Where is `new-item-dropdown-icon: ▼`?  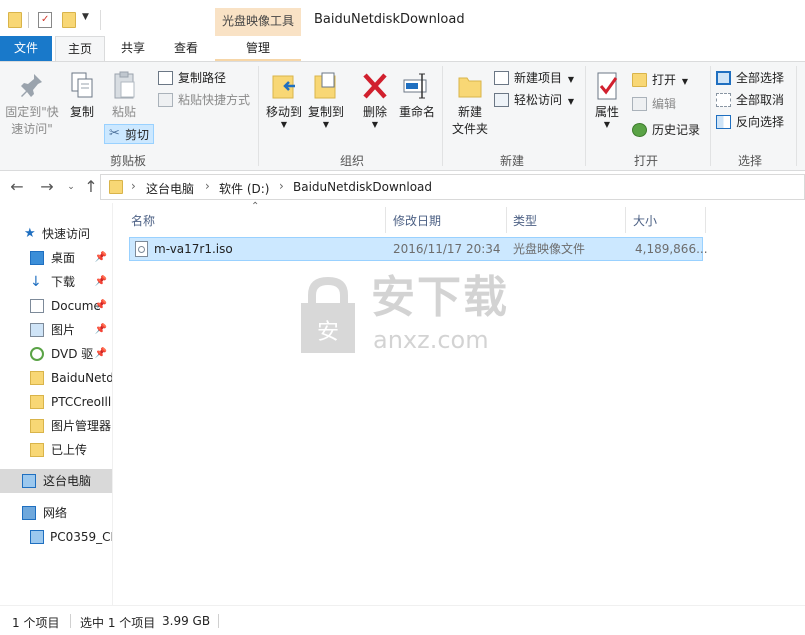 new-item-dropdown-icon: ▼ is located at coordinates (570, 79).